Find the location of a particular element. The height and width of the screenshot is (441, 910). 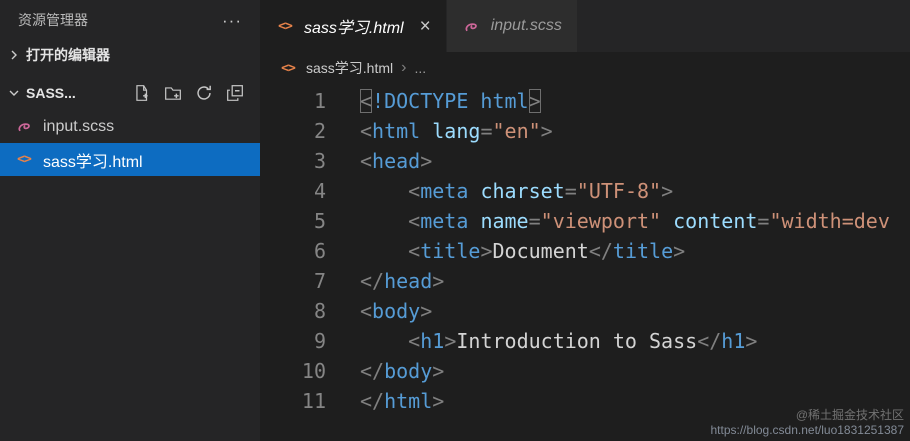

file-name: input.scss is located at coordinates (79, 126).